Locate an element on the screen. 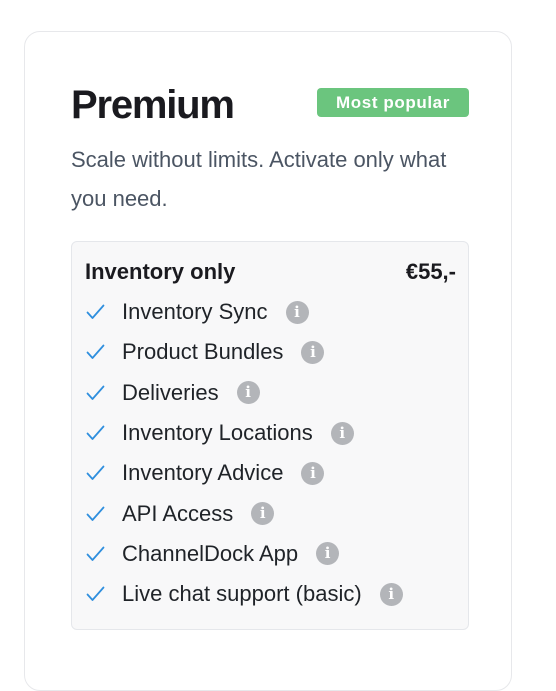 The width and height of the screenshot is (556, 691). feature-item: Inventory Locations i is located at coordinates (244, 433).